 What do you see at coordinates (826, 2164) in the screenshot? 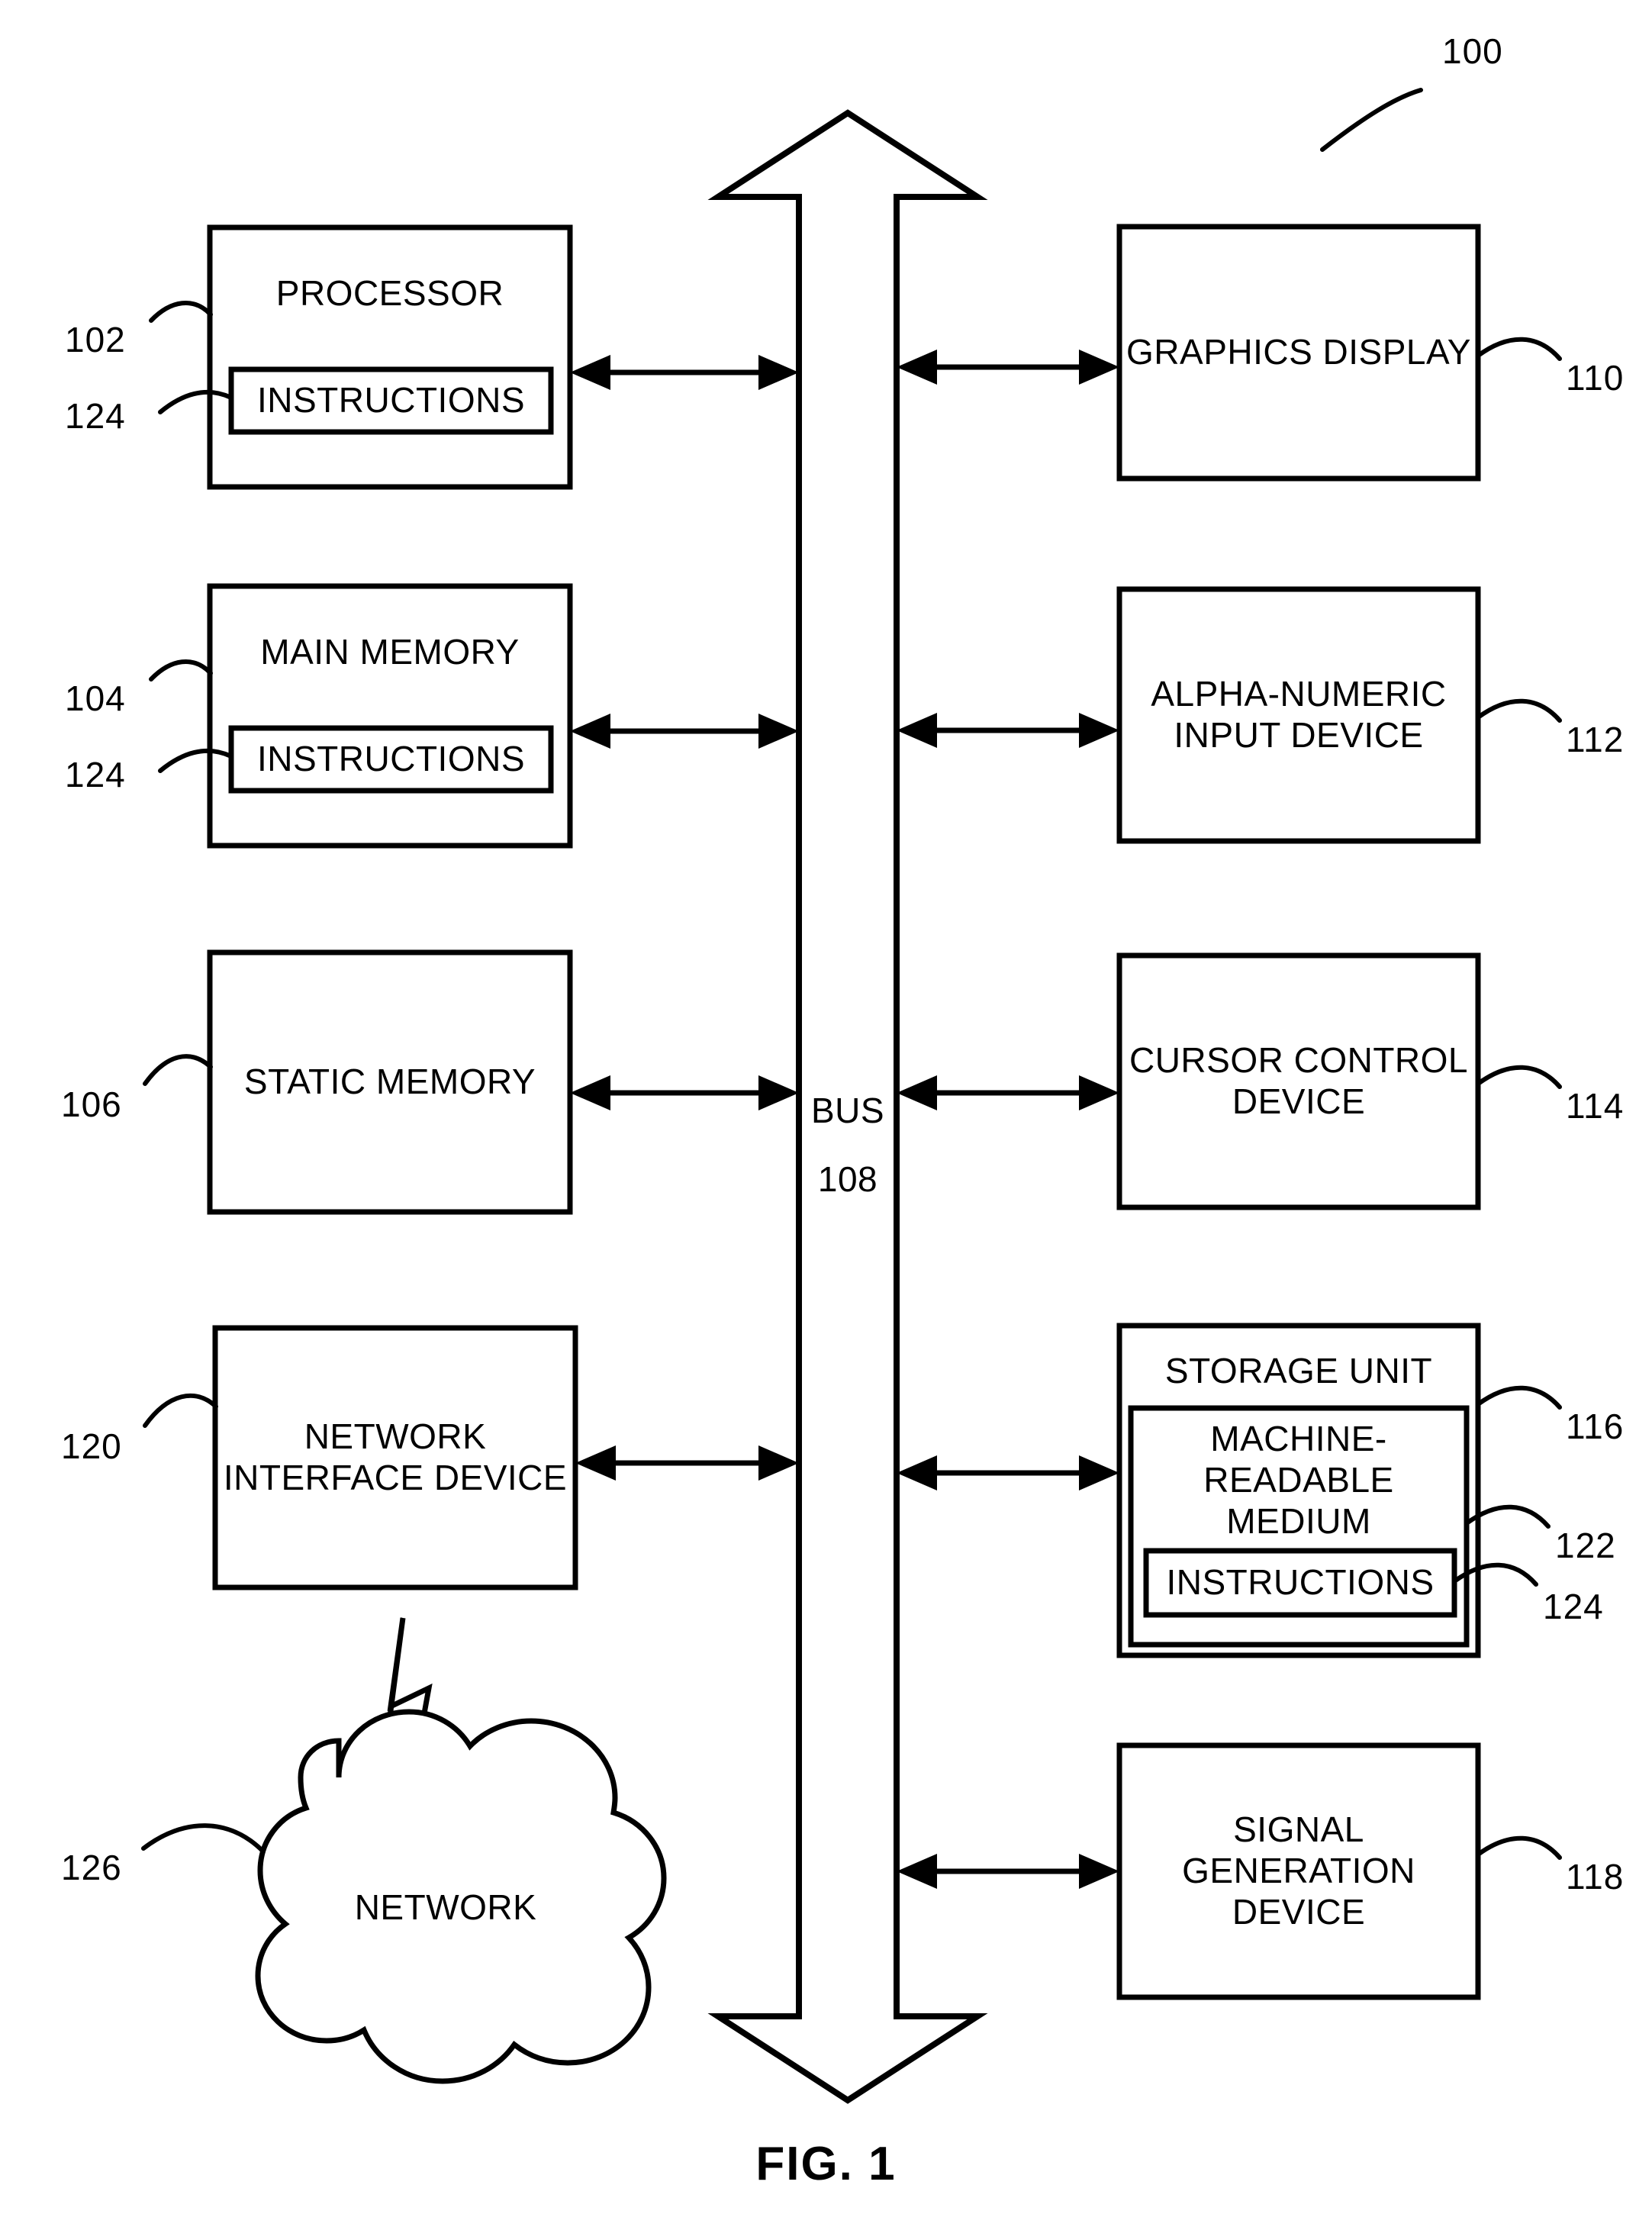
I see `figure-caption: FIG. 1` at bounding box center [826, 2164].